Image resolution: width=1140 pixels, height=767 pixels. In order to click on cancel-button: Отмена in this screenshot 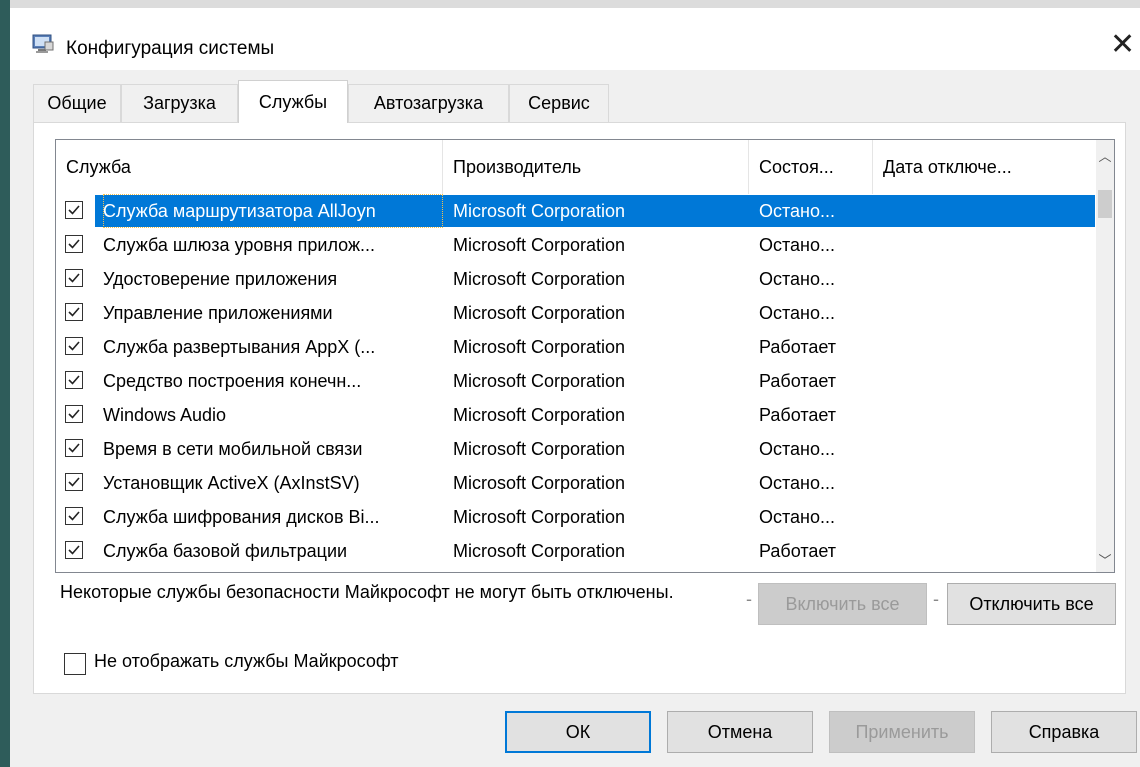, I will do `click(740, 732)`.